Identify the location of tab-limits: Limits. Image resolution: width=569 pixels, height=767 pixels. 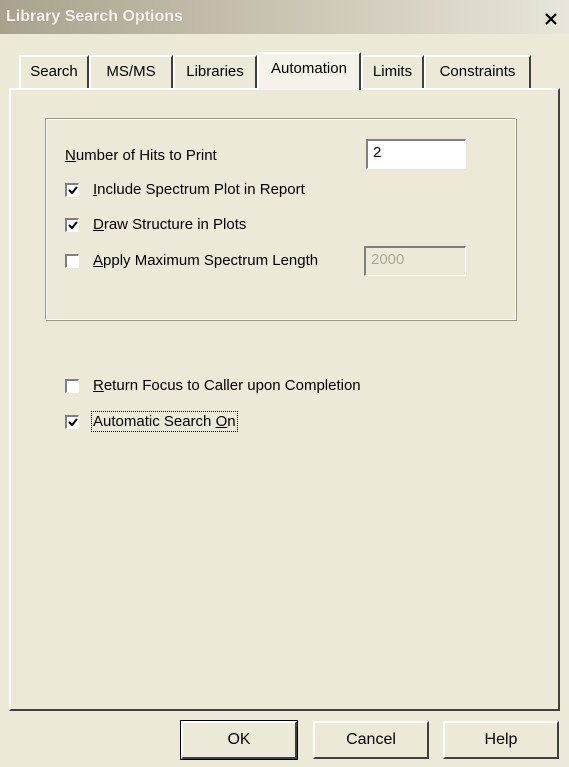
(392, 72).